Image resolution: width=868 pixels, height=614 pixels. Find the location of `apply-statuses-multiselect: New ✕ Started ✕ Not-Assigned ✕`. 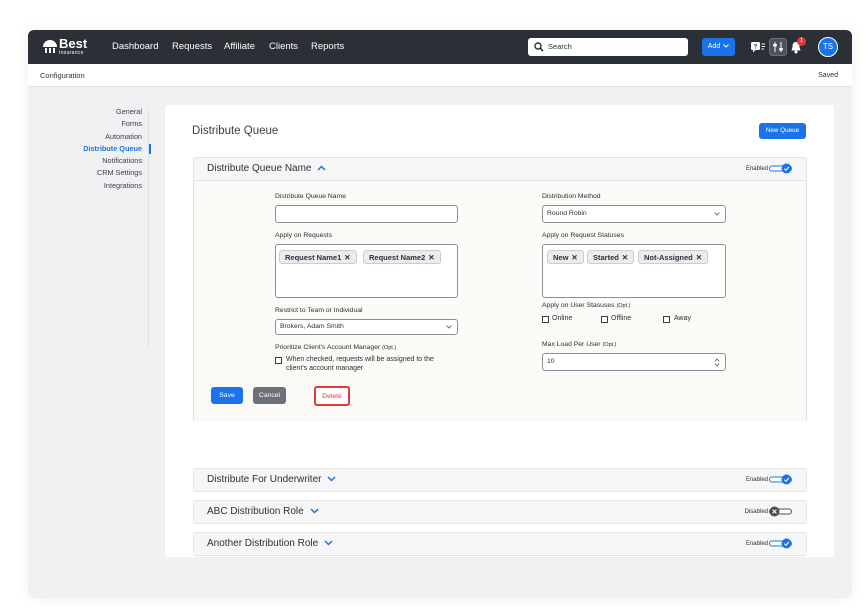

apply-statuses-multiselect: New ✕ Started ✕ Not-Assigned ✕ is located at coordinates (634, 271).